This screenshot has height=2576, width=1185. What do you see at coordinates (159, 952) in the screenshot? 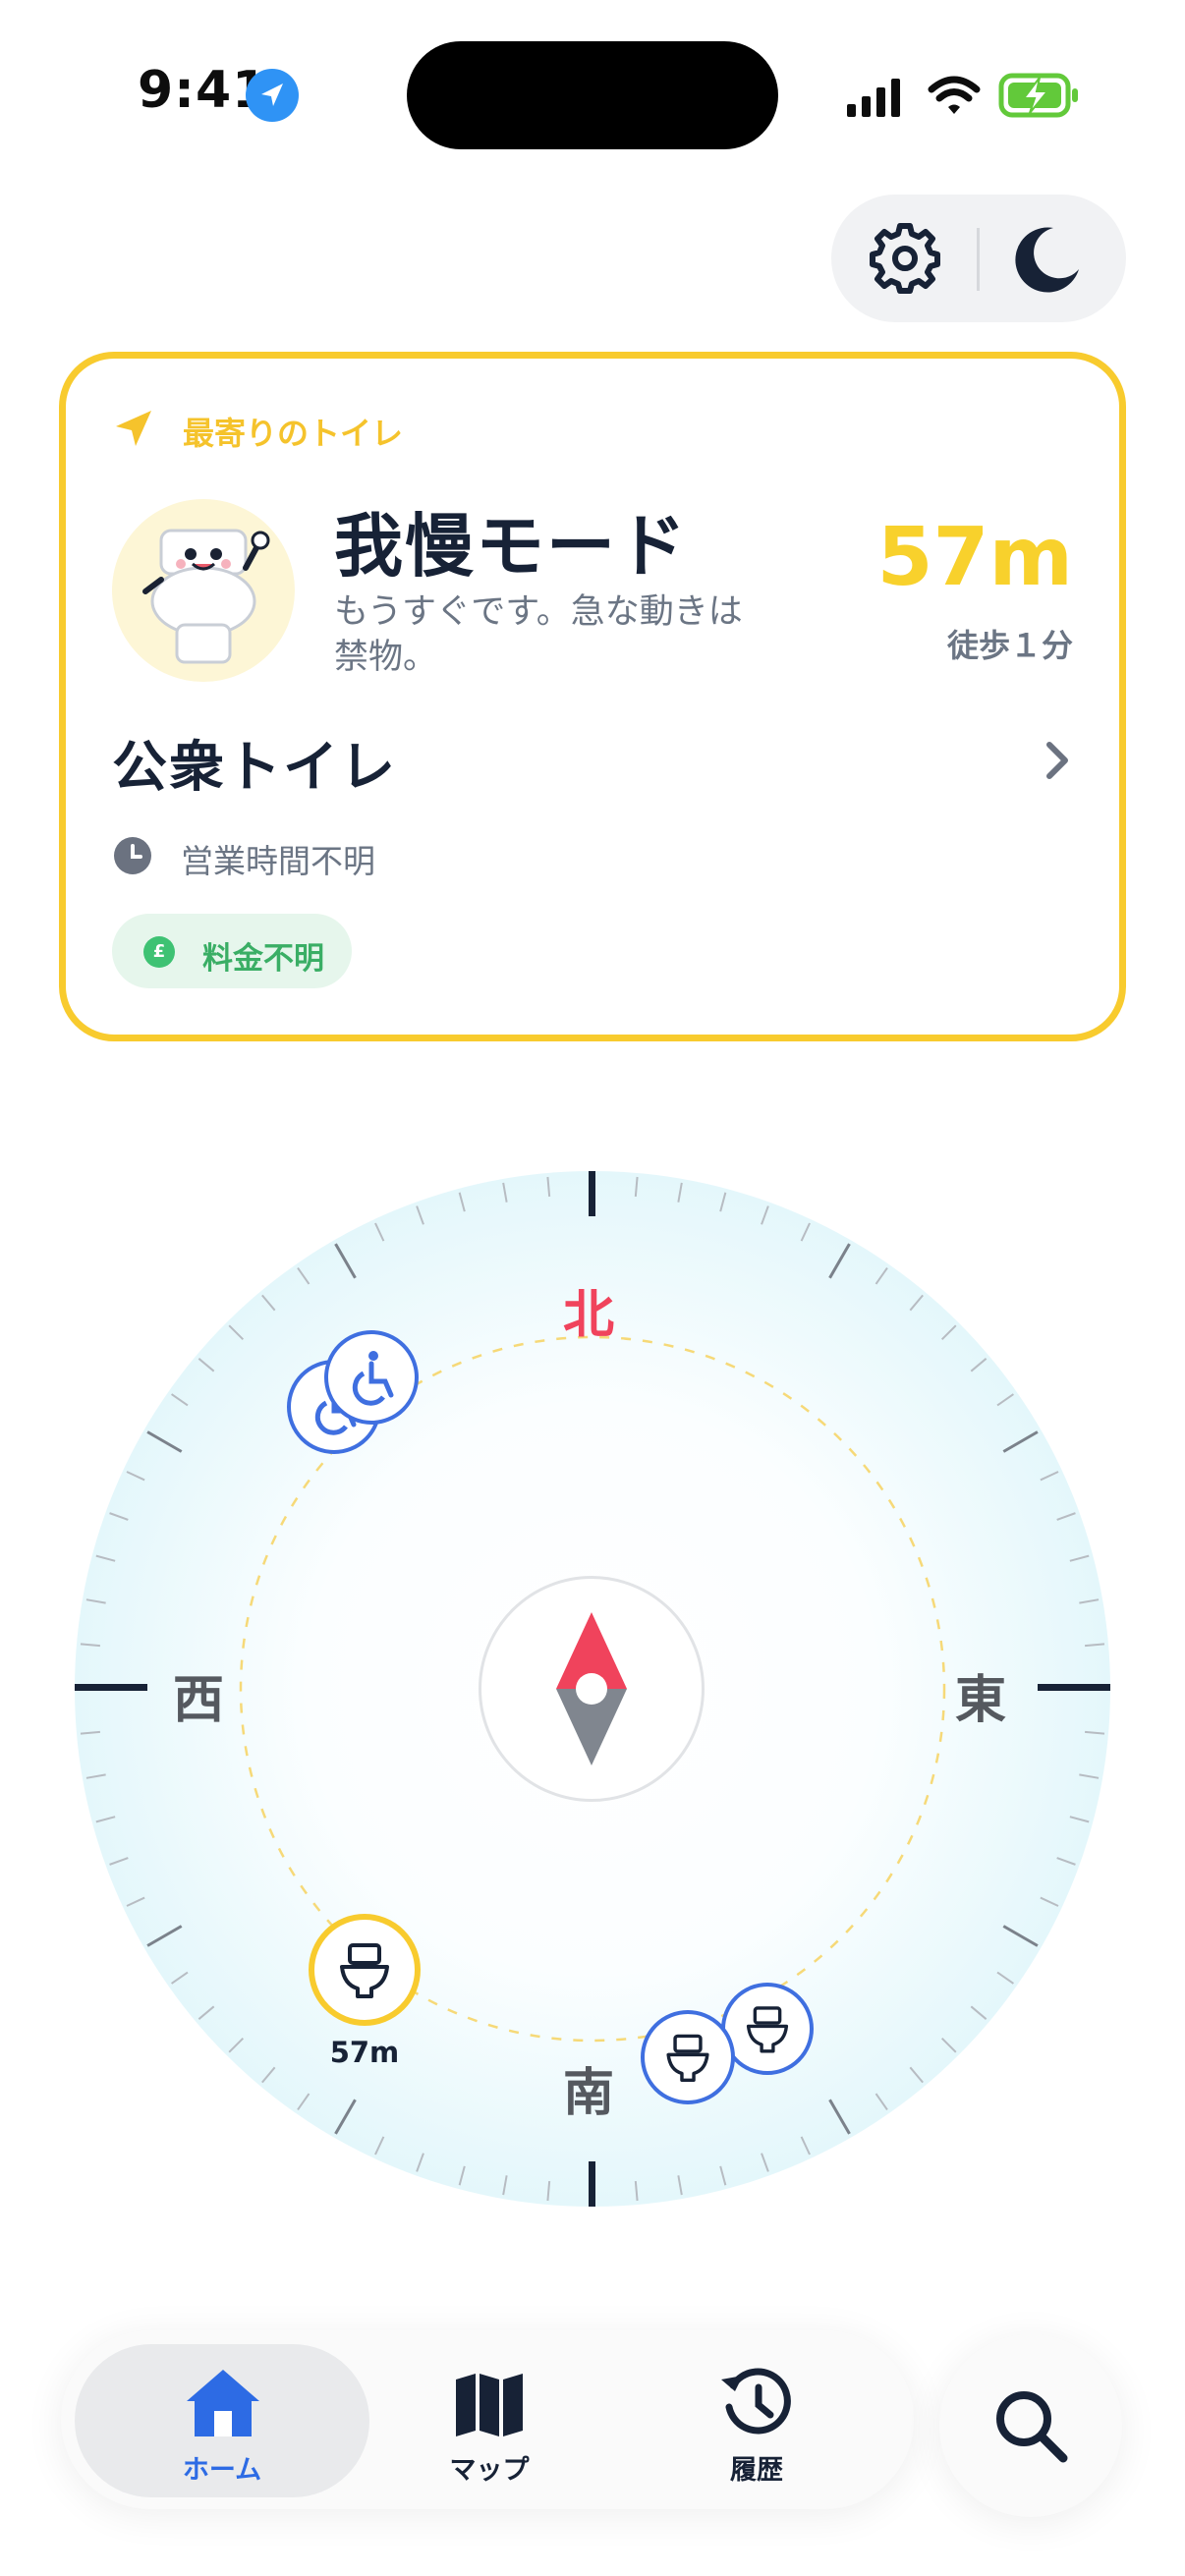
I see `pound-coin-icon: £` at bounding box center [159, 952].